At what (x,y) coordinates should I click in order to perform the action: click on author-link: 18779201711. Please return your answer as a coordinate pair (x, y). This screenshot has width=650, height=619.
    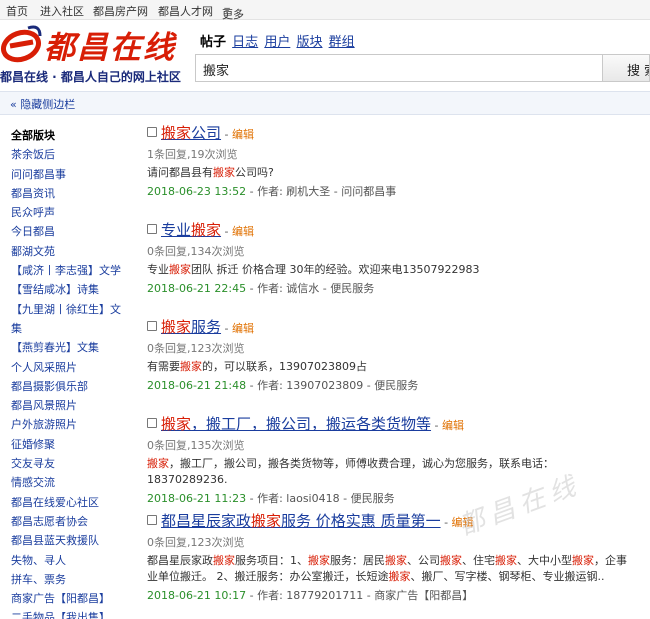
    Looking at the image, I should click on (324, 595).